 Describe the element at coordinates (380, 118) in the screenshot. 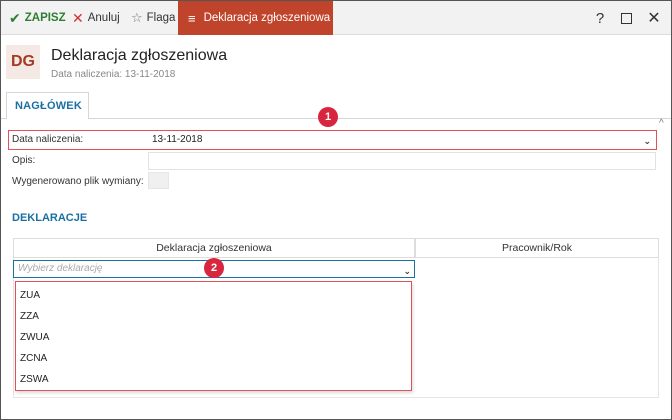

I see `tab-divider` at that location.